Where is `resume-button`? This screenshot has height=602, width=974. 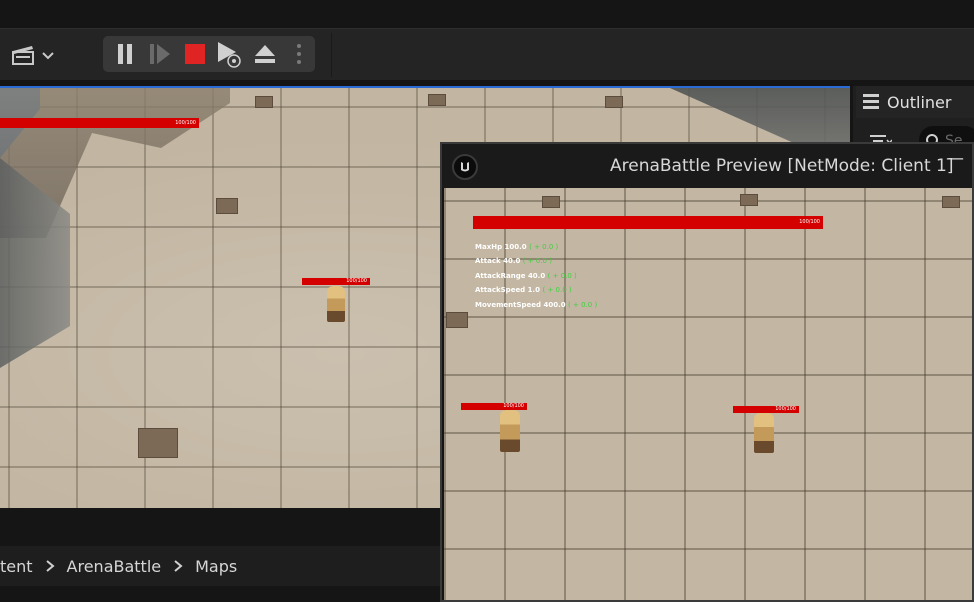
resume-button is located at coordinates (160, 54).